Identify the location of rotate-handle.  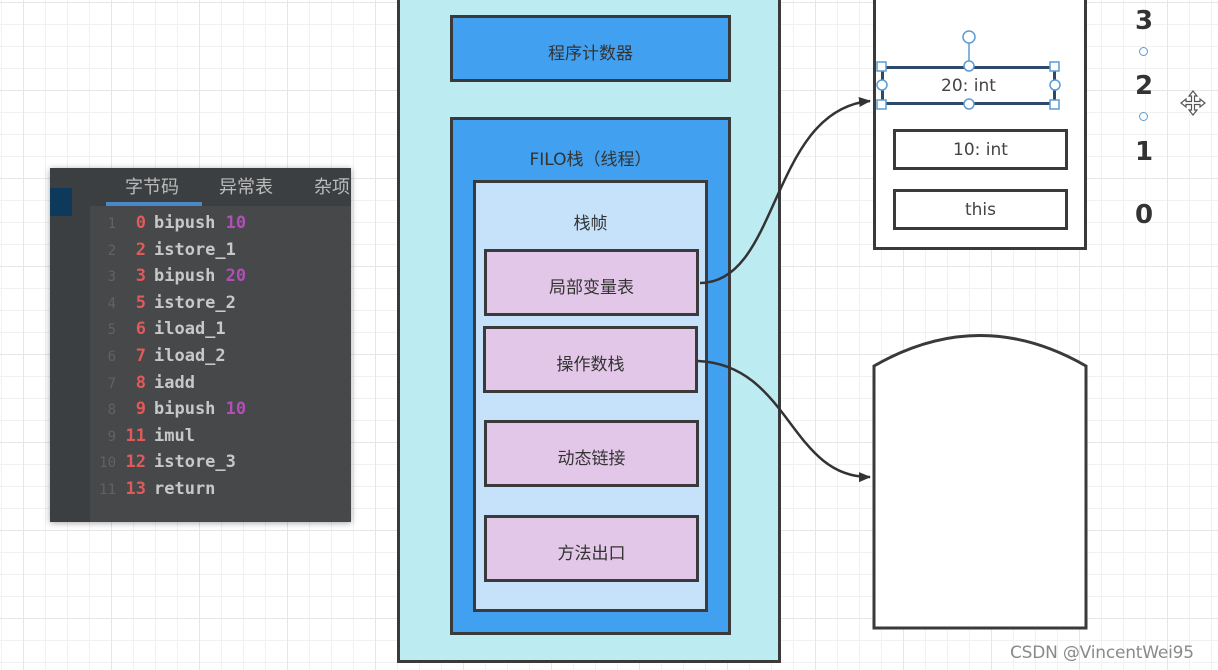
(969, 37).